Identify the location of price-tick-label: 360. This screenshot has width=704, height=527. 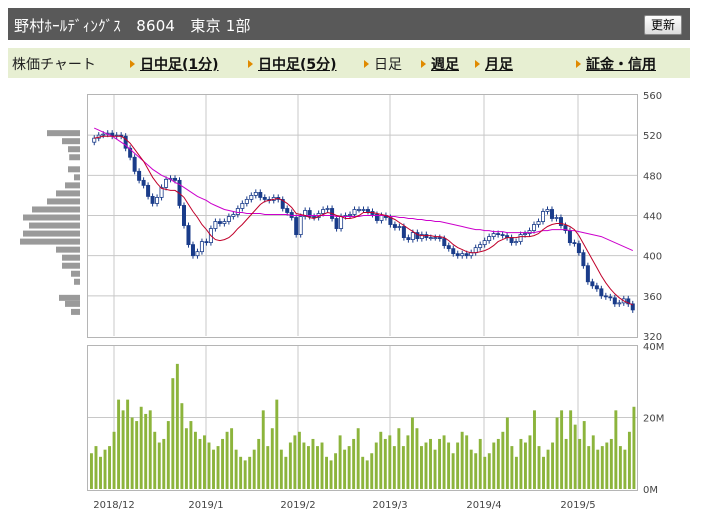
(652, 297).